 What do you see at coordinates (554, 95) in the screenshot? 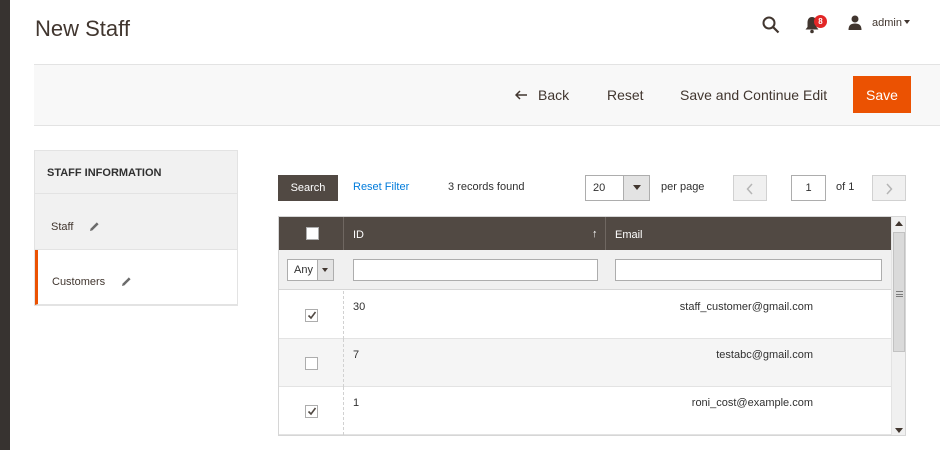
I see `back-button-label: Back` at bounding box center [554, 95].